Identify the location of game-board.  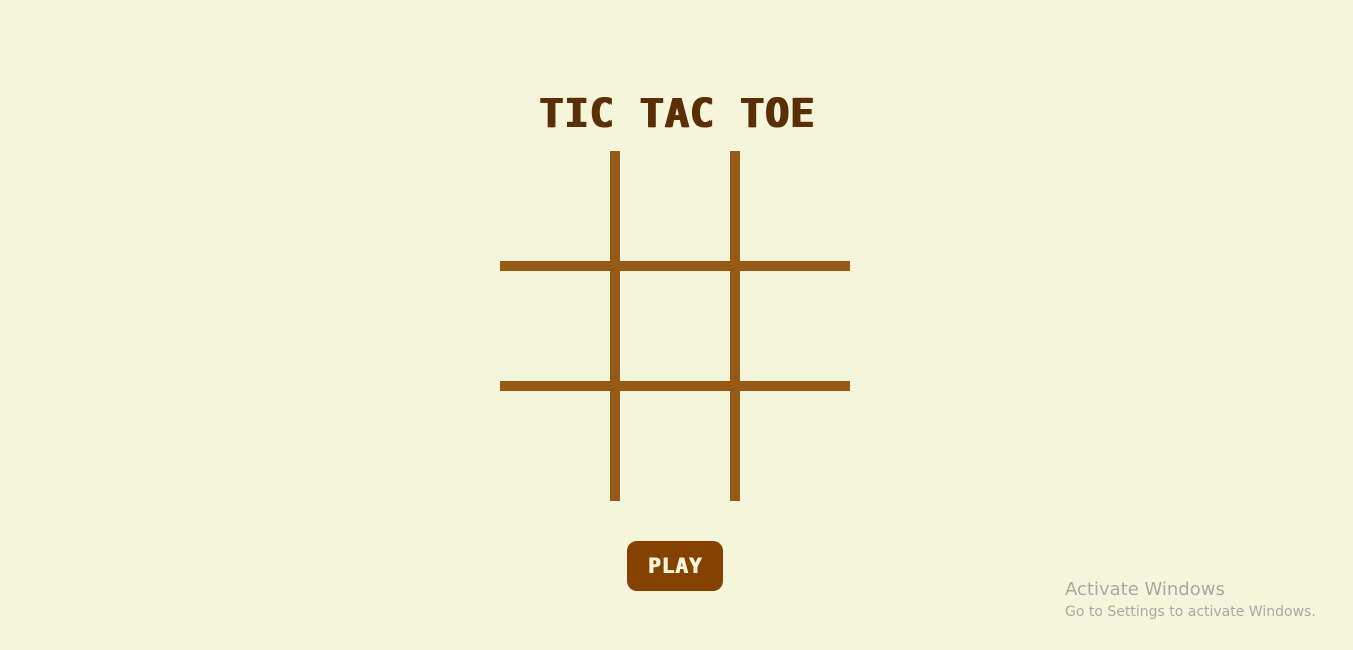
(675, 326).